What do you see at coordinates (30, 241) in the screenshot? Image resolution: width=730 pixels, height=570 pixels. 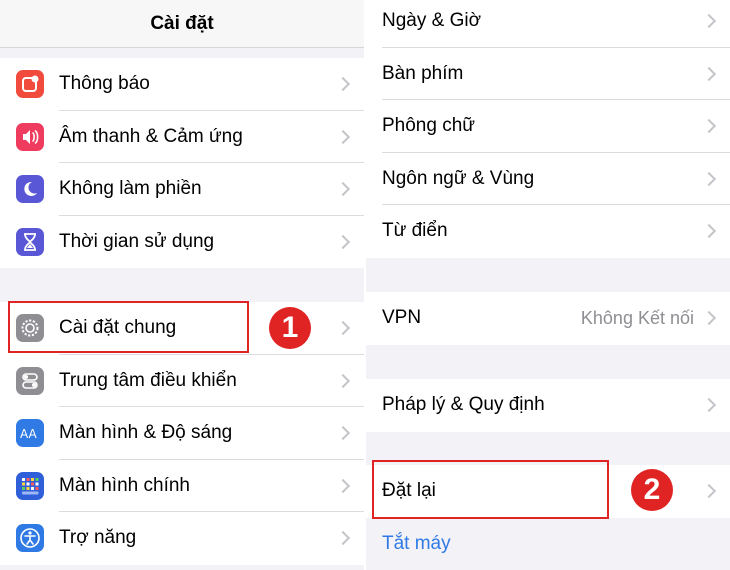 I see `hourglass-icon` at bounding box center [30, 241].